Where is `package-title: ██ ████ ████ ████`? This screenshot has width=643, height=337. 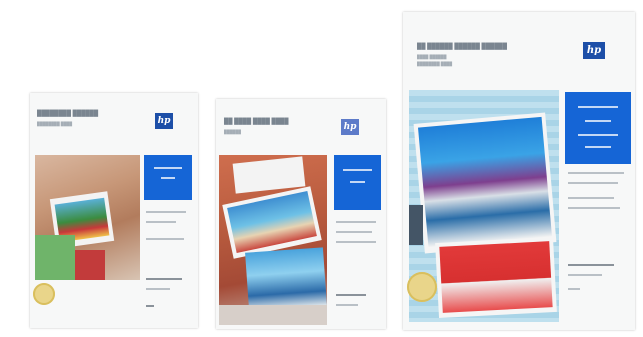
package-title: ██ ████ ████ ████ is located at coordinates (256, 122).